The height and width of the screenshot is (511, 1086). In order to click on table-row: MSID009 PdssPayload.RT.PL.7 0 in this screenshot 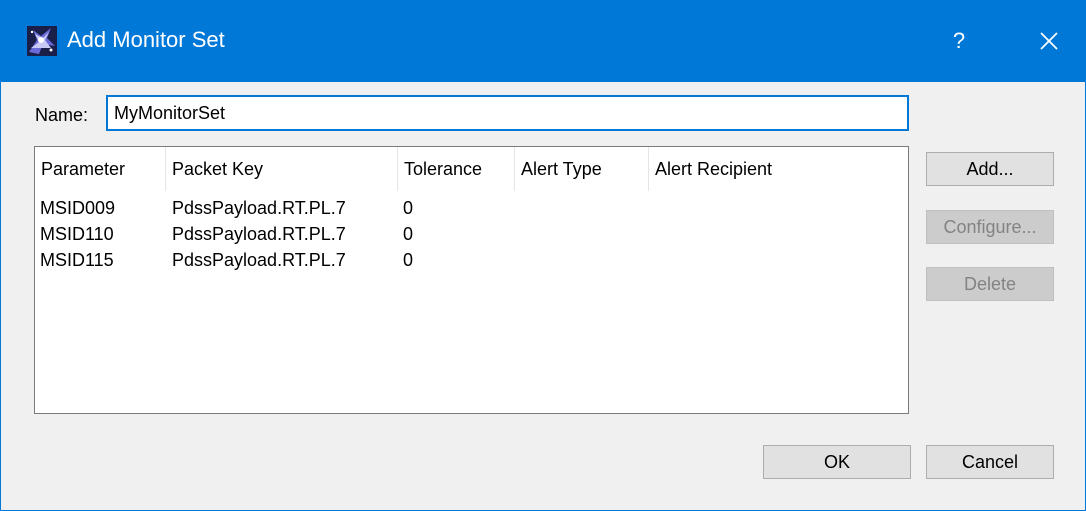, I will do `click(471, 208)`.